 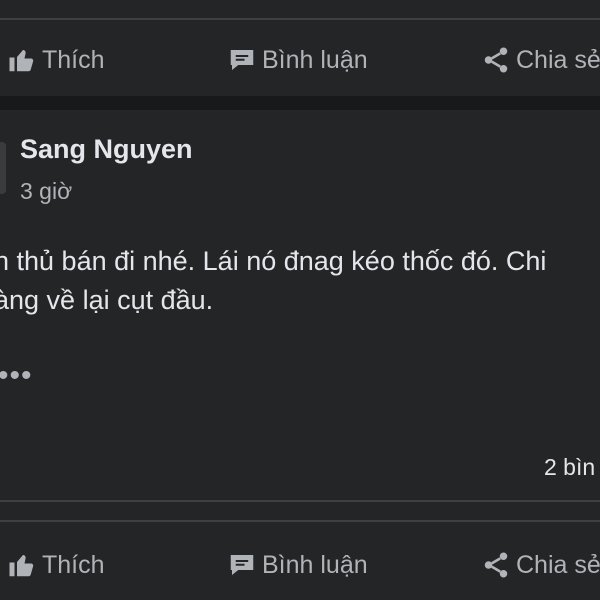 I want to click on post-actions-top: Thích Bình luận Chia sẻ, so click(x=300, y=60).